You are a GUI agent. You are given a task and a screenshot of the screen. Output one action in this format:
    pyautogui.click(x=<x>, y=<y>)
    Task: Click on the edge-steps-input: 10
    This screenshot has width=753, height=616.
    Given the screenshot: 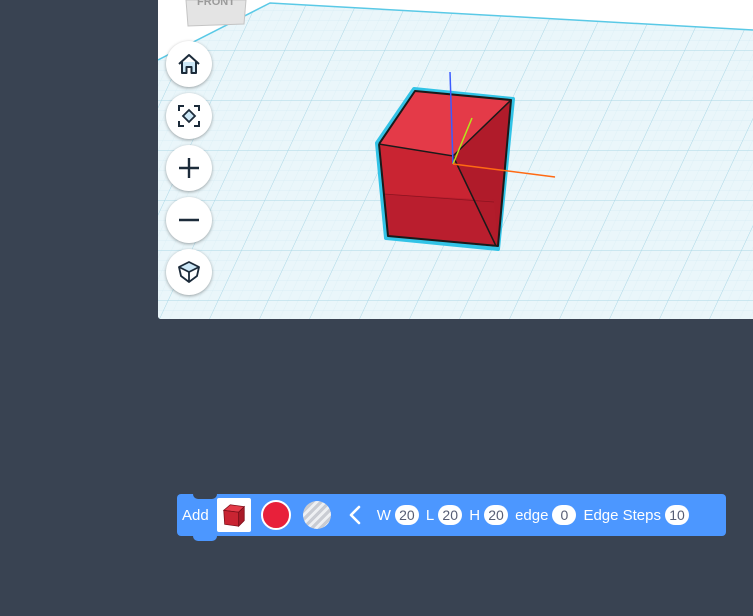 What is the action you would take?
    pyautogui.click(x=677, y=515)
    